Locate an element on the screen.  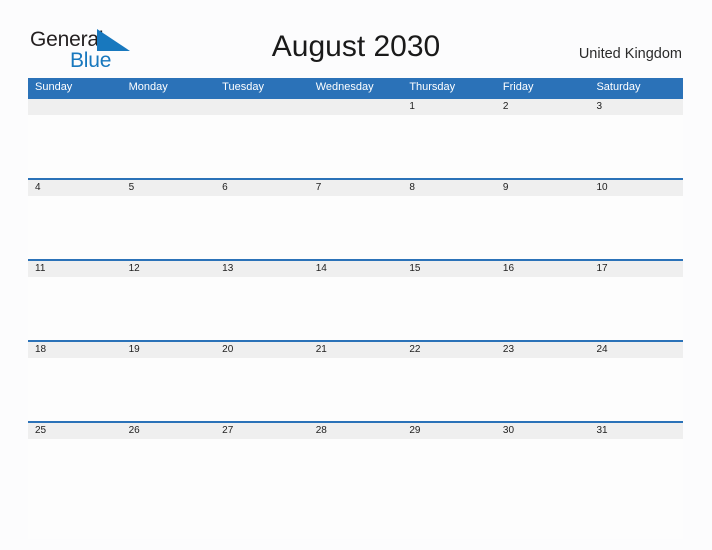
day-cell: 5 is located at coordinates (169, 188).